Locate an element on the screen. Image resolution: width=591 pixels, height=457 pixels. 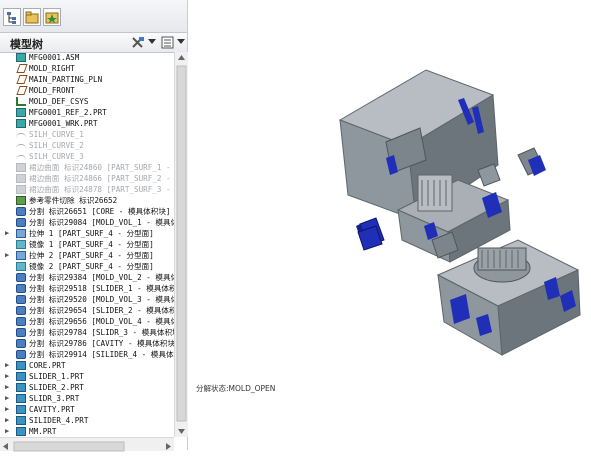
tree-item-label: SILH_CURVE_3 is located at coordinates (56, 156).